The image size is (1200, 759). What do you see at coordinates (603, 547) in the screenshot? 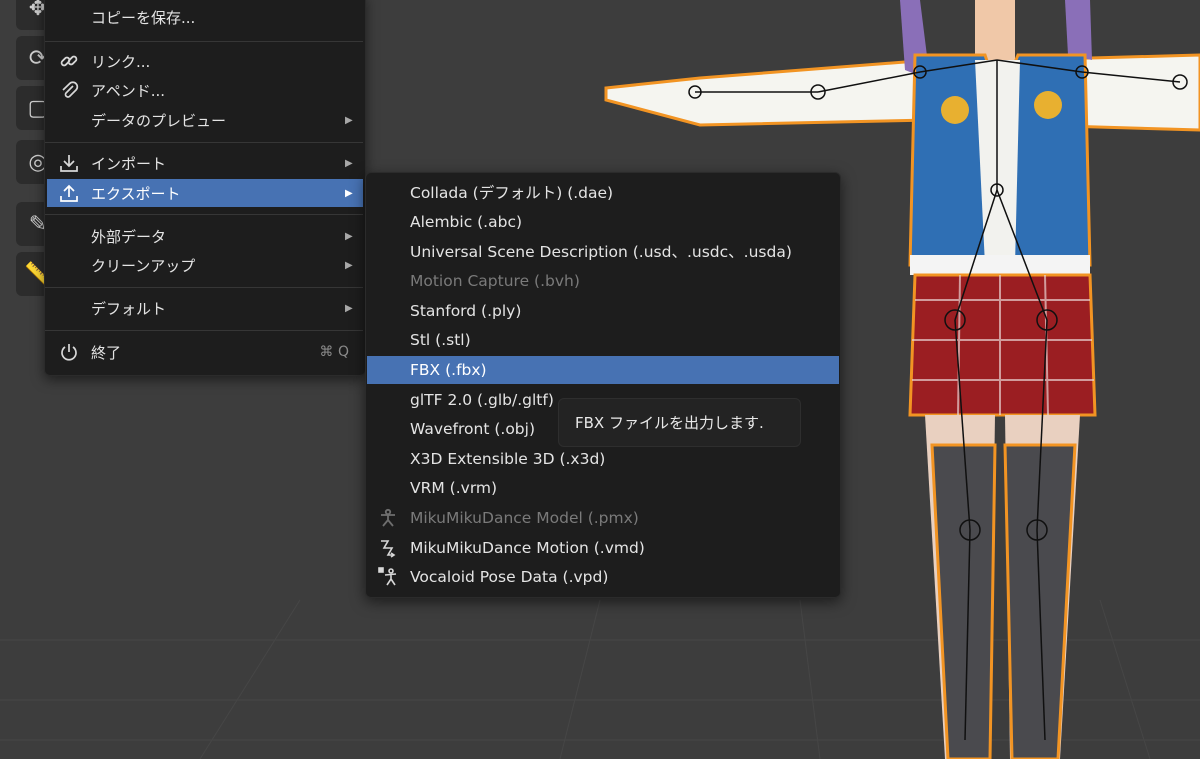
I see `export-item-vmd: MikuMikuDance Motion (.vmd)` at bounding box center [603, 547].